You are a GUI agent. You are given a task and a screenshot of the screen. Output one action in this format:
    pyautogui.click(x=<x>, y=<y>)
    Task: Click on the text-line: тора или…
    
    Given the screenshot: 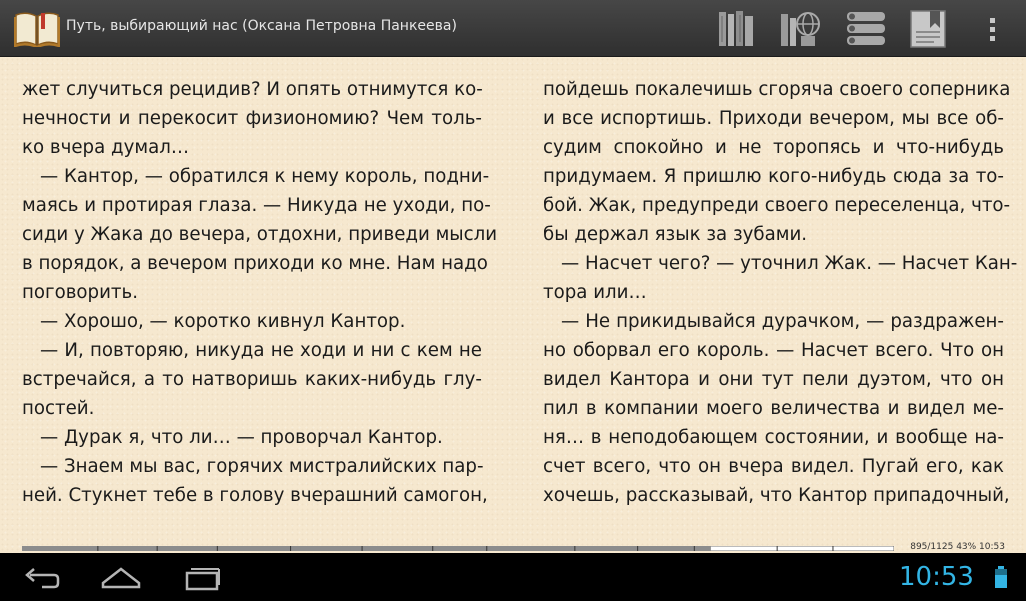 What is the action you would take?
    pyautogui.click(x=595, y=292)
    